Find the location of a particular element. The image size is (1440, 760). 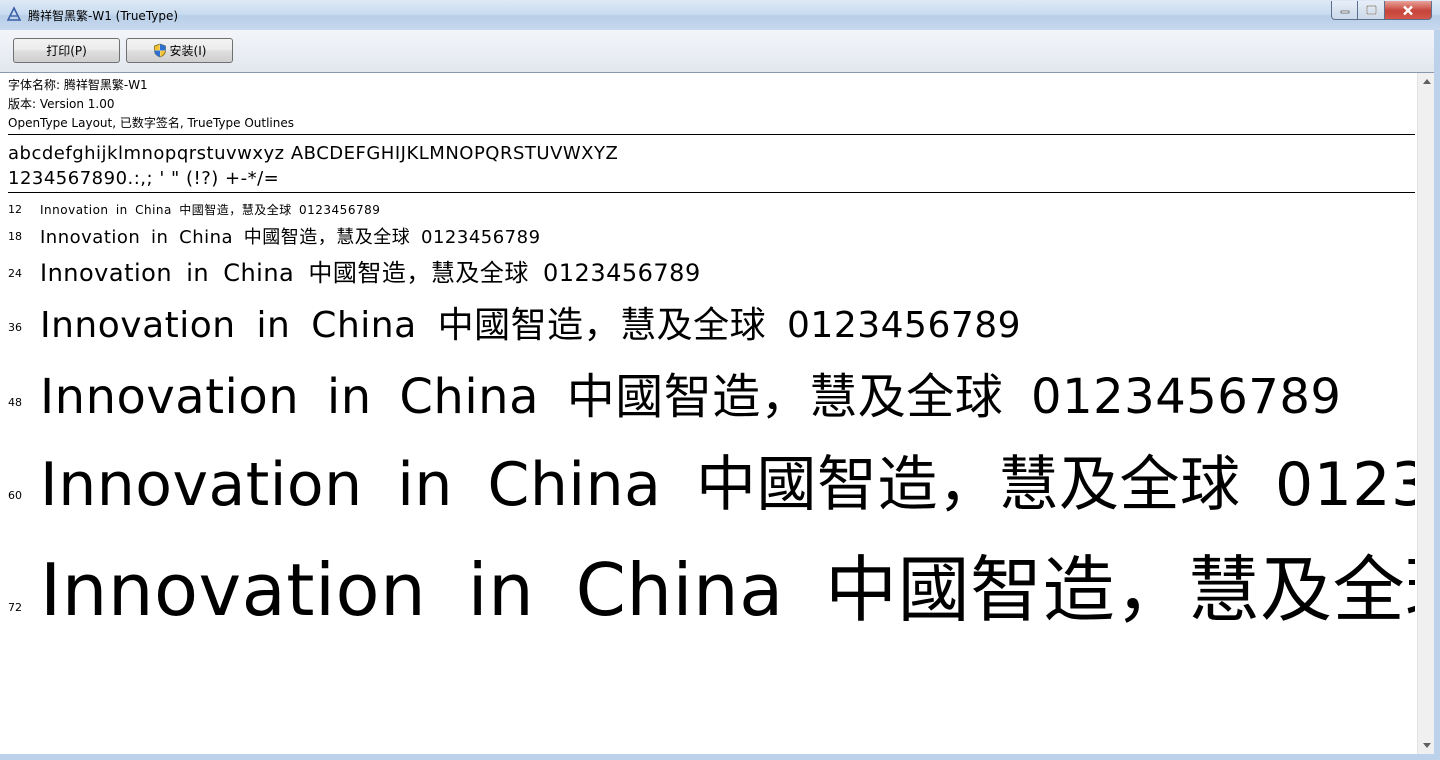

sample-size-label: 18 is located at coordinates (15, 236).